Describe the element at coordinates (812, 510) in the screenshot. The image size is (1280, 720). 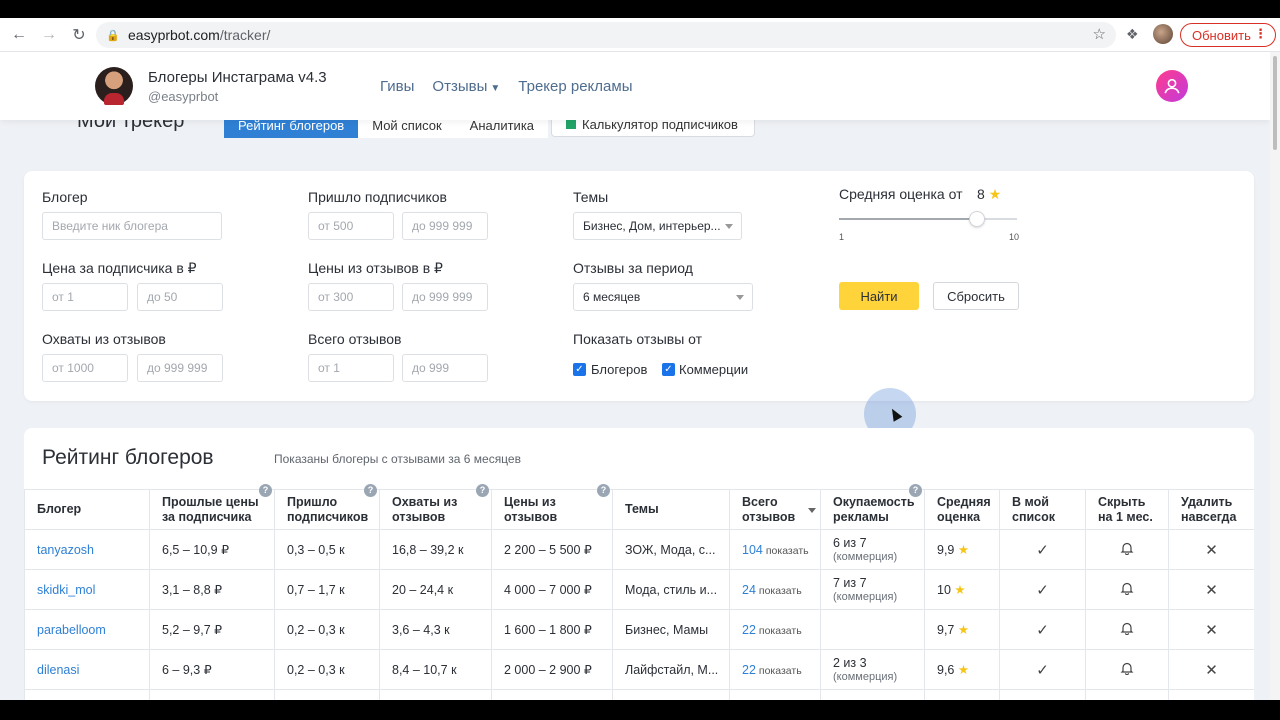
I see `sort-desc-icon` at that location.